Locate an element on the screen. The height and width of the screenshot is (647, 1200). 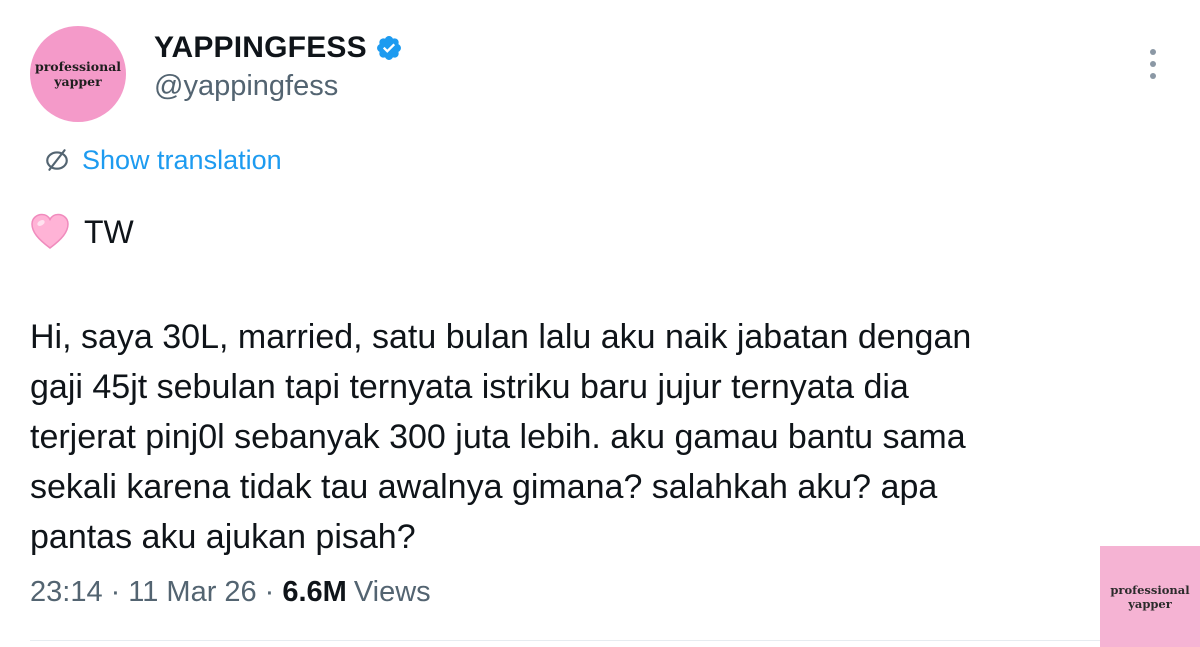
verified-badge-icon is located at coordinates (388, 48).